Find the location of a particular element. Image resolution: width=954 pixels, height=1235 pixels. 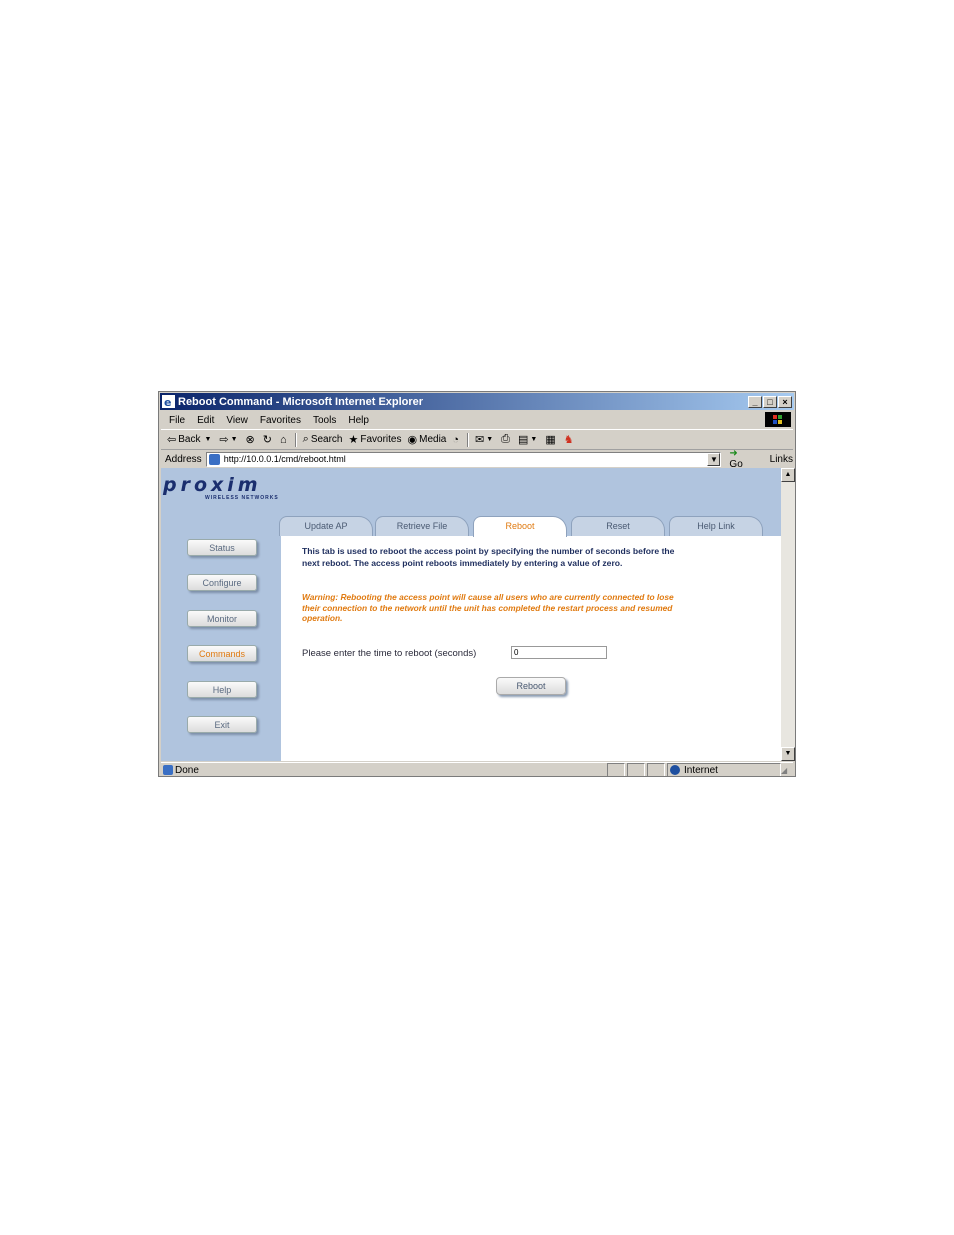

messenger-icon: ♞ is located at coordinates (568, 440).